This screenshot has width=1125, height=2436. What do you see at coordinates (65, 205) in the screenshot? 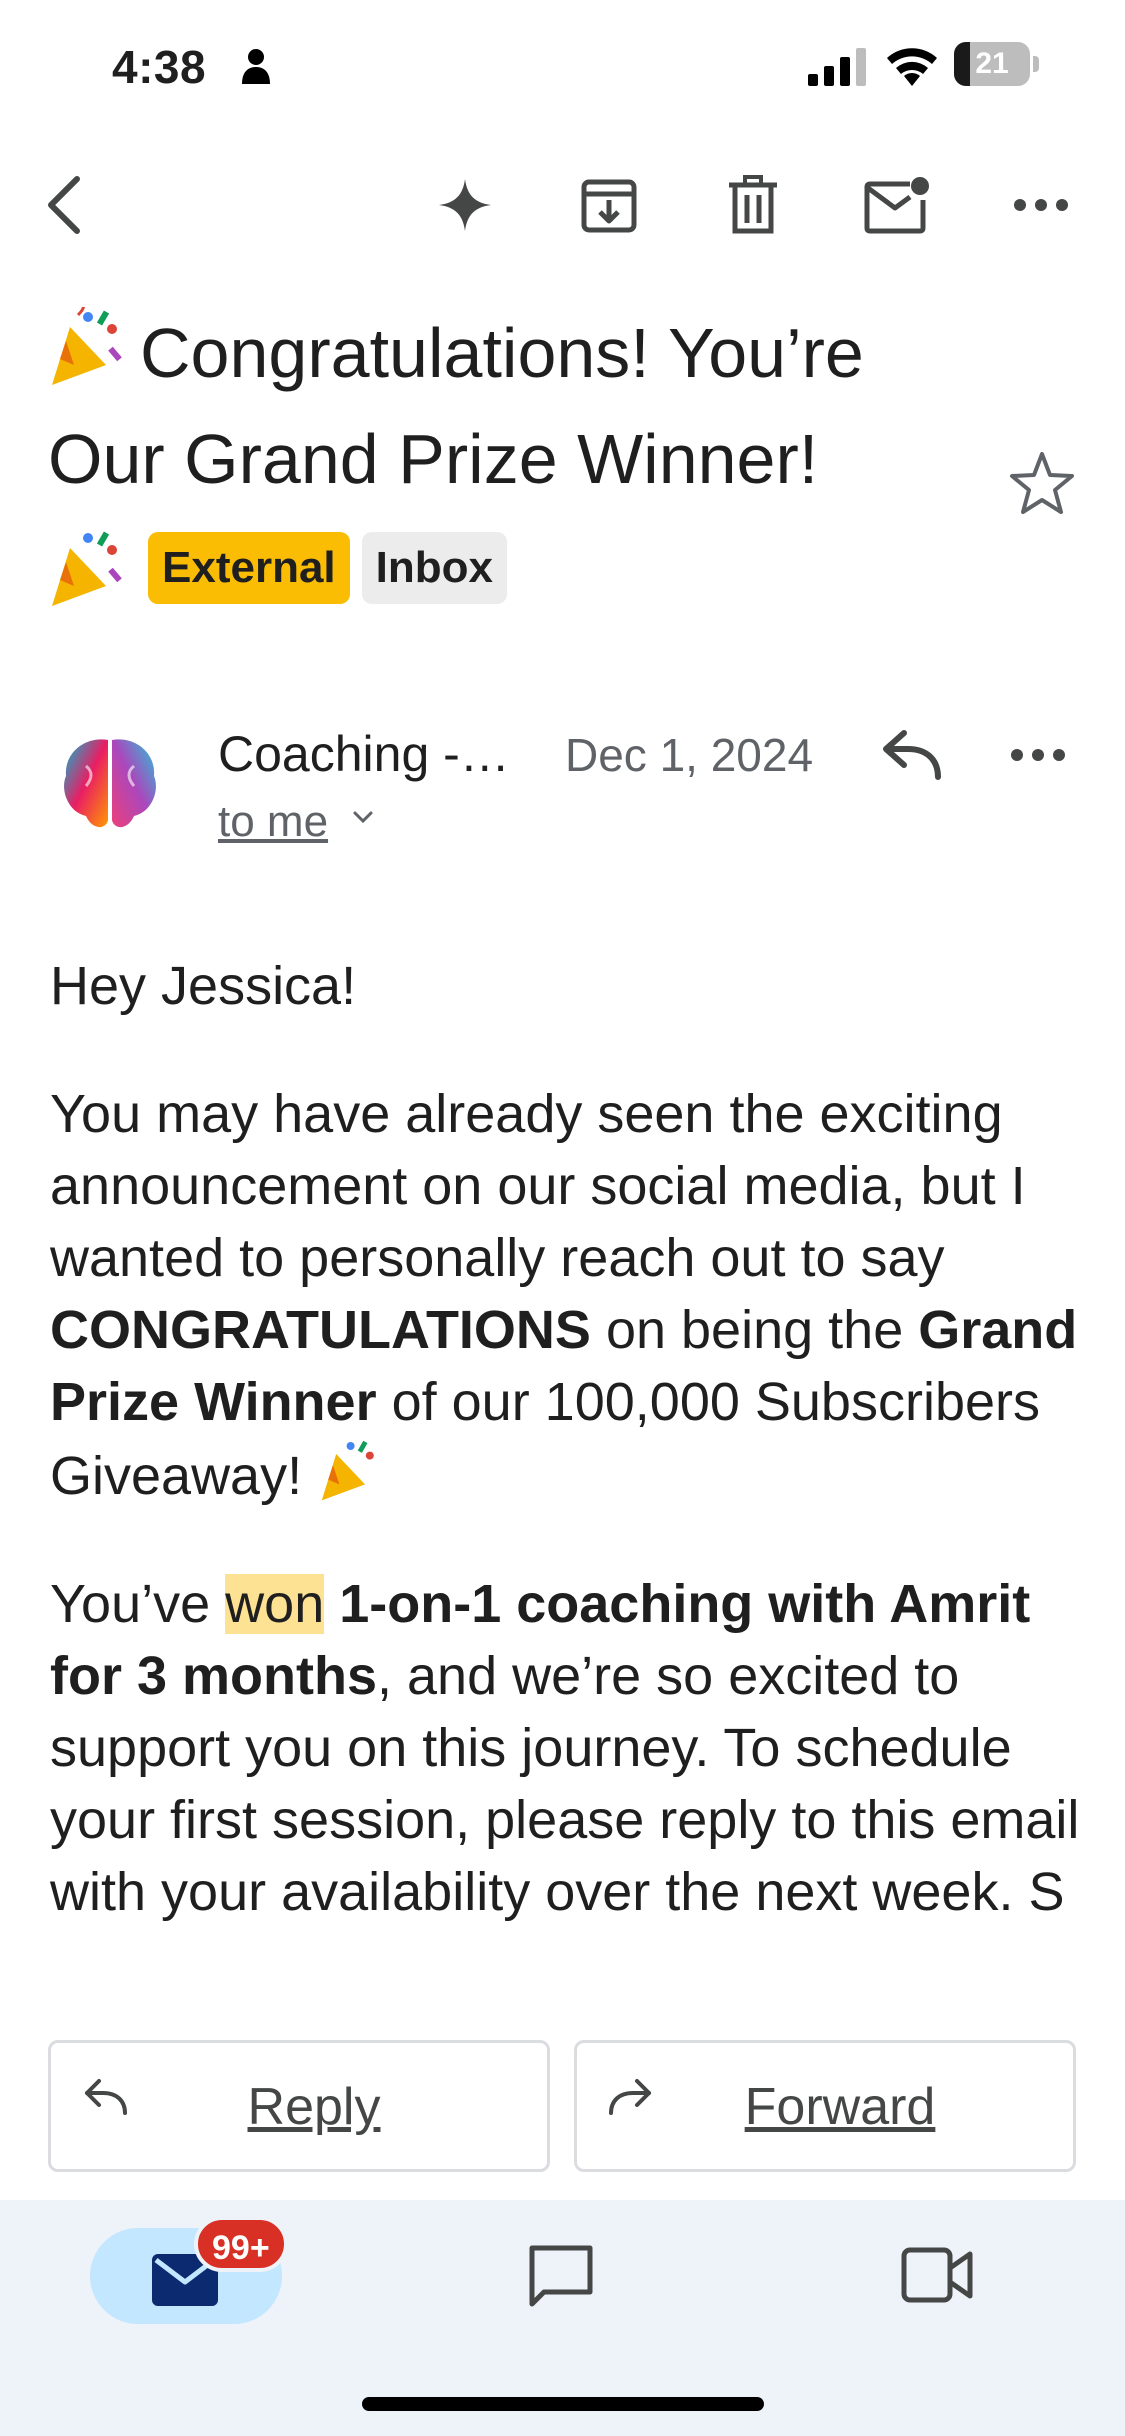
I see `back-arrow-icon` at bounding box center [65, 205].